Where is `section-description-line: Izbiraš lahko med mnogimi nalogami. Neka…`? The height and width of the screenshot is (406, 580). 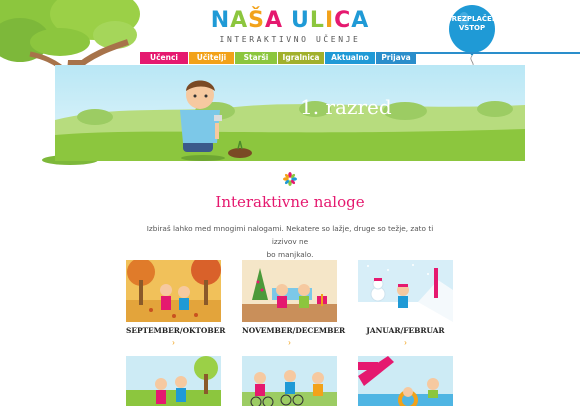
section-description-line: Izbiraš lahko med mnogimi nalogami. Neka… is located at coordinates (290, 235).